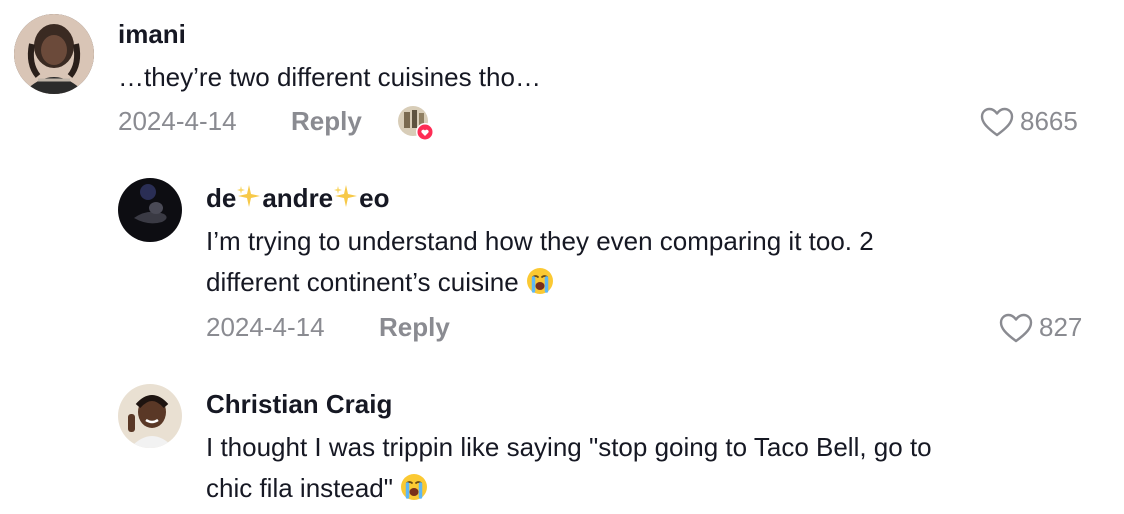 This screenshot has width=1124, height=514. Describe the element at coordinates (636, 282) in the screenshot. I see `comment-text-line: different continent’s cuisine` at that location.